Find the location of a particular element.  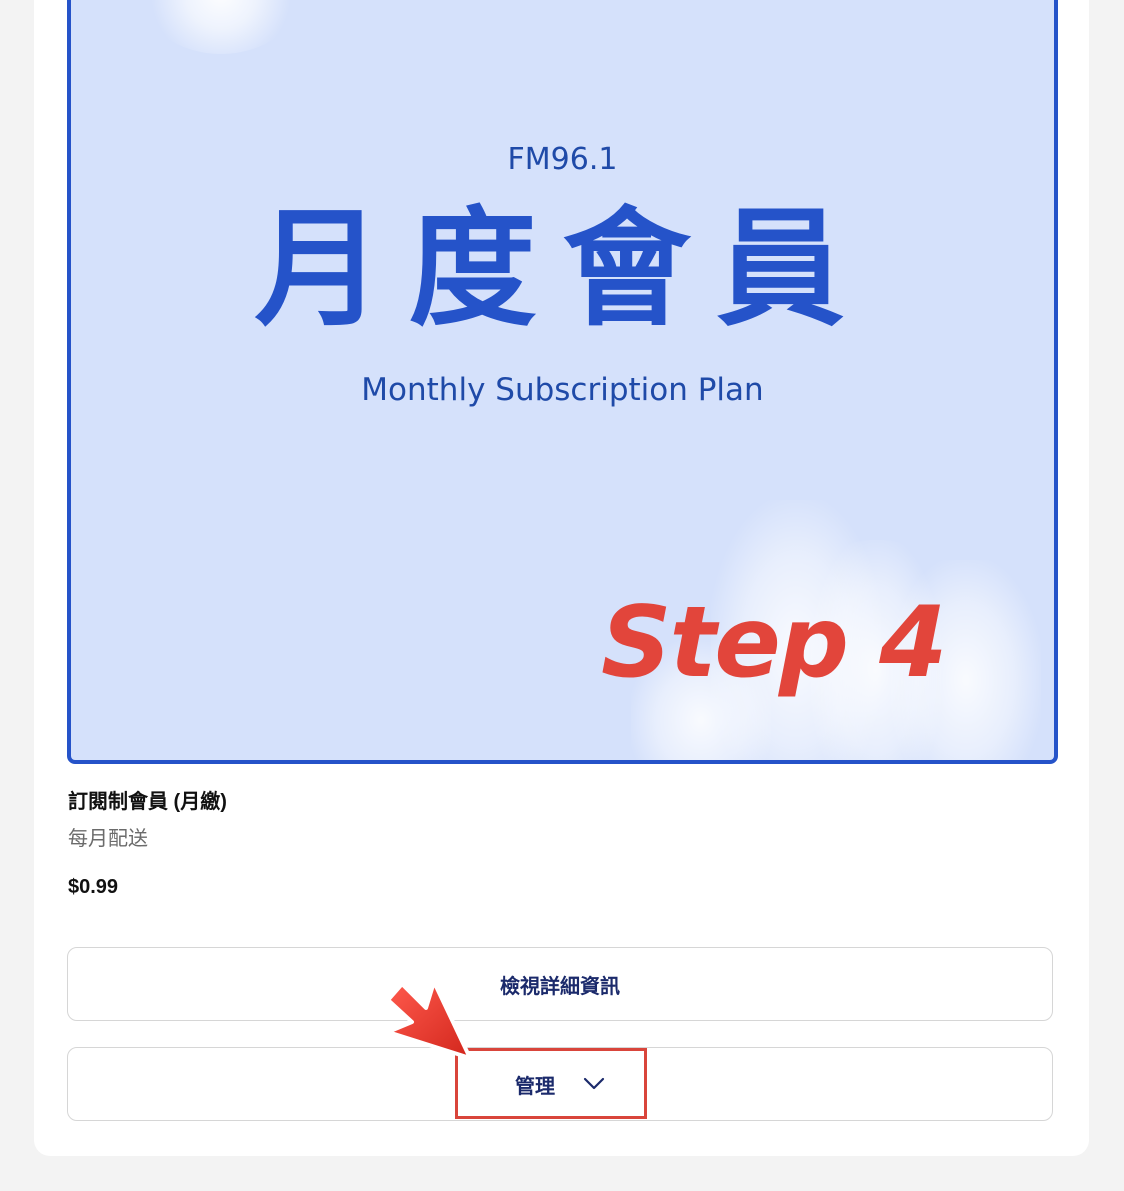

banner-subtitle: Monthly Subscription Plan is located at coordinates (562, 390).